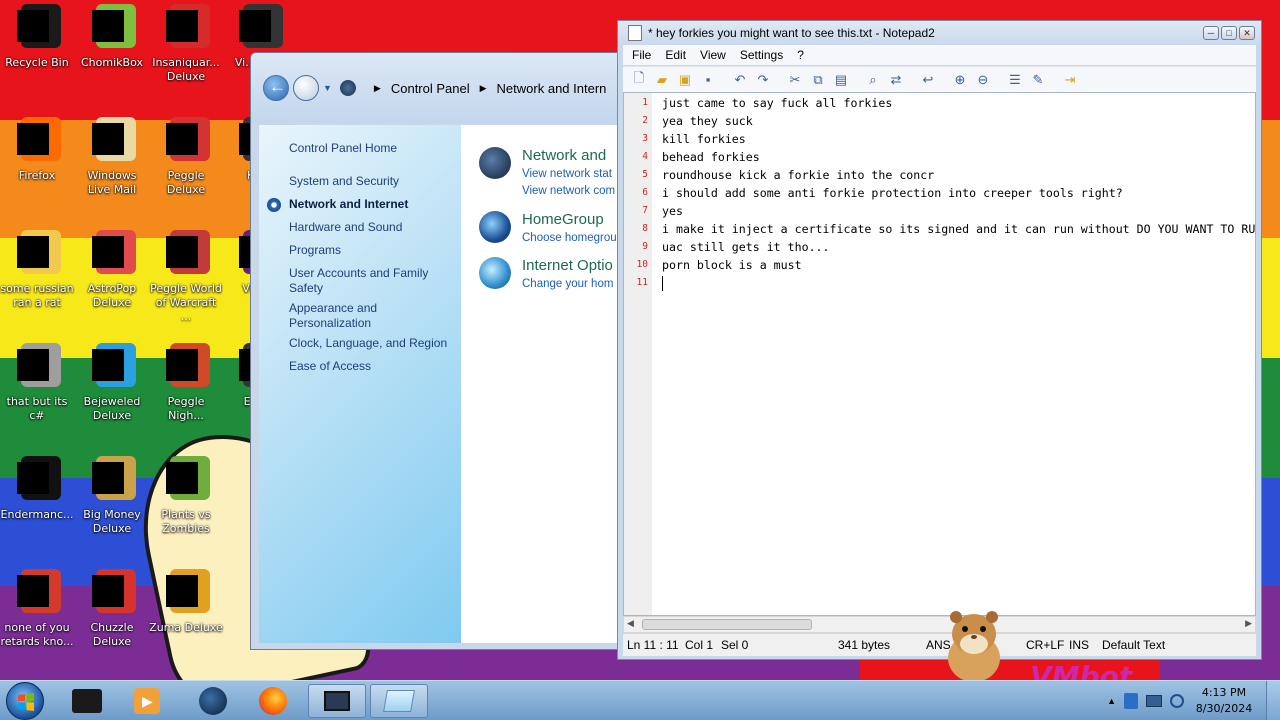 The image size is (1280, 720). I want to click on cut-icon: ✂, so click(795, 80).